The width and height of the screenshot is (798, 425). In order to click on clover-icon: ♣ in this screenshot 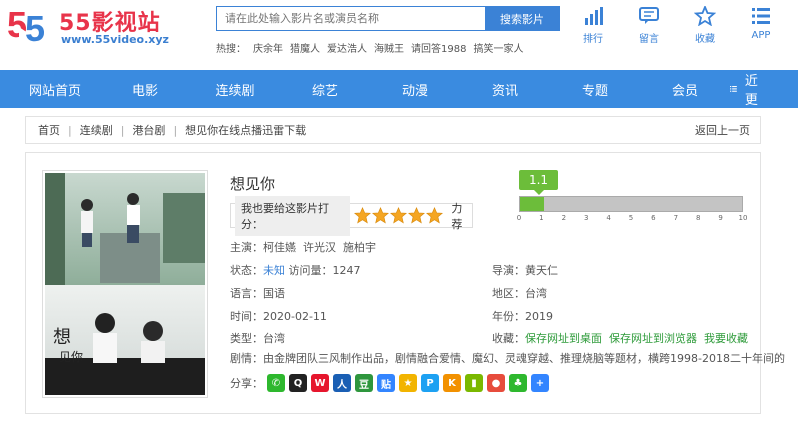, I will do `click(518, 383)`.